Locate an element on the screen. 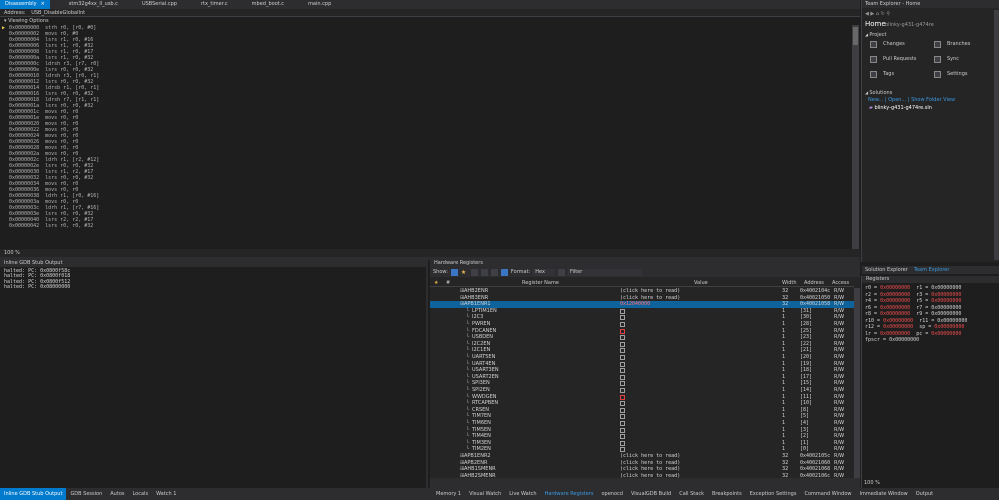 The image size is (999, 500). register-row: └ I2C3 1 [30] R/W is located at coordinates (642, 317).